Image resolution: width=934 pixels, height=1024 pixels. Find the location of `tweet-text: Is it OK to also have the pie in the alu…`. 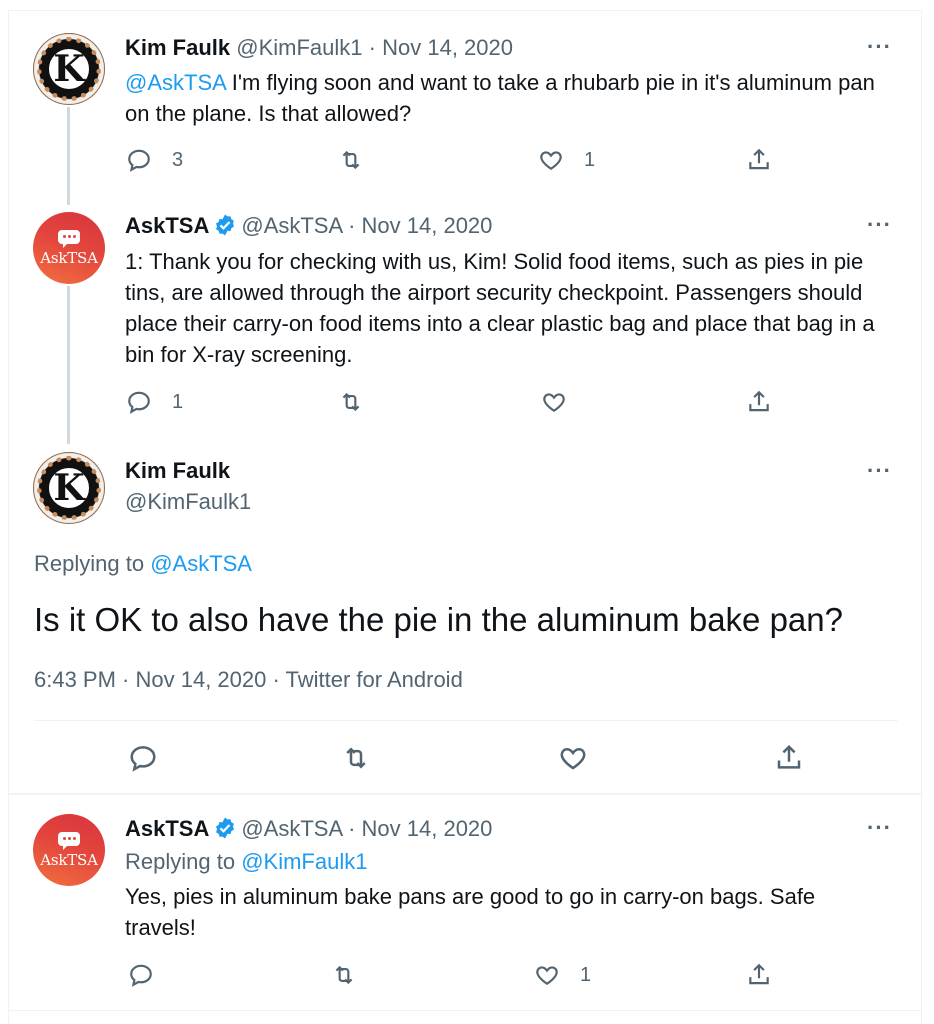

tweet-text: Is it OK to also have the pie in the alu… is located at coordinates (438, 619).